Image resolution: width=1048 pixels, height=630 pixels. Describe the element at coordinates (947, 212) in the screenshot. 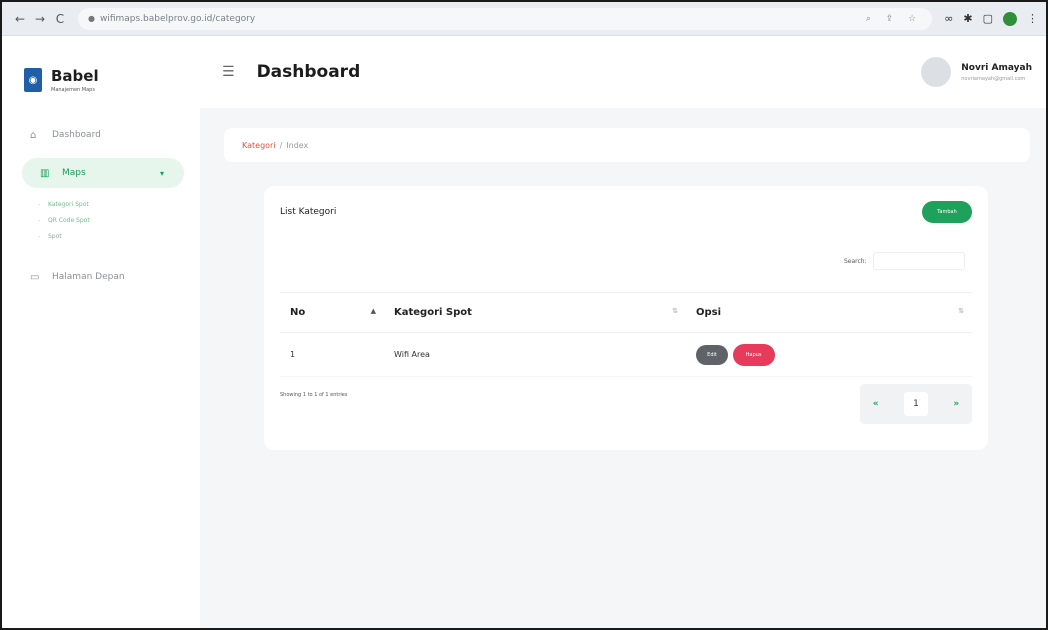

I see `add-button: Tambah` at that location.